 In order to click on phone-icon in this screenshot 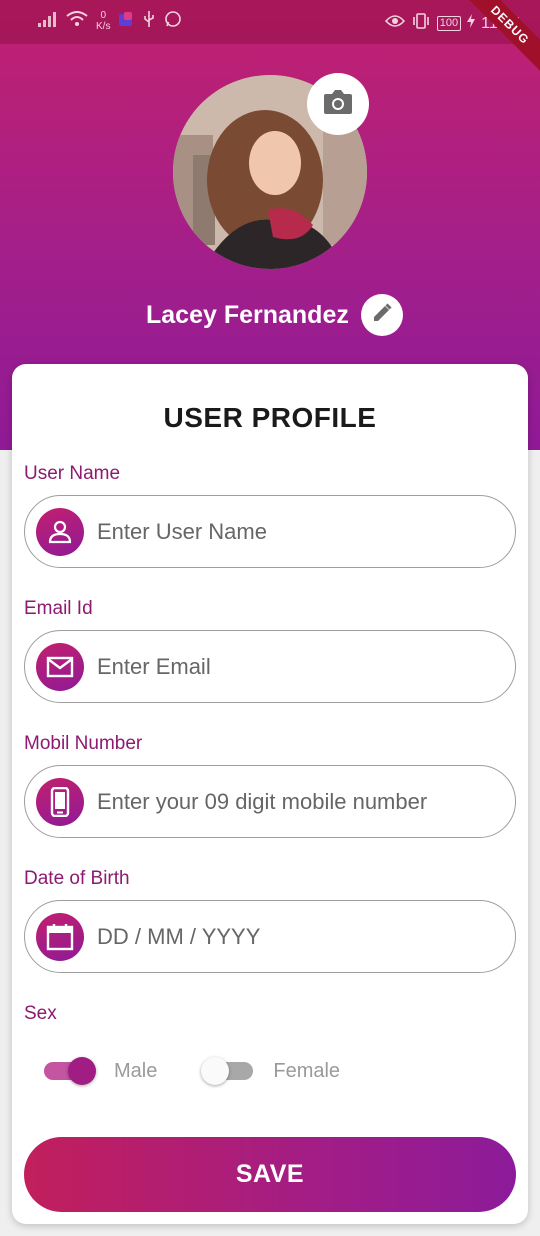, I will do `click(60, 801)`.